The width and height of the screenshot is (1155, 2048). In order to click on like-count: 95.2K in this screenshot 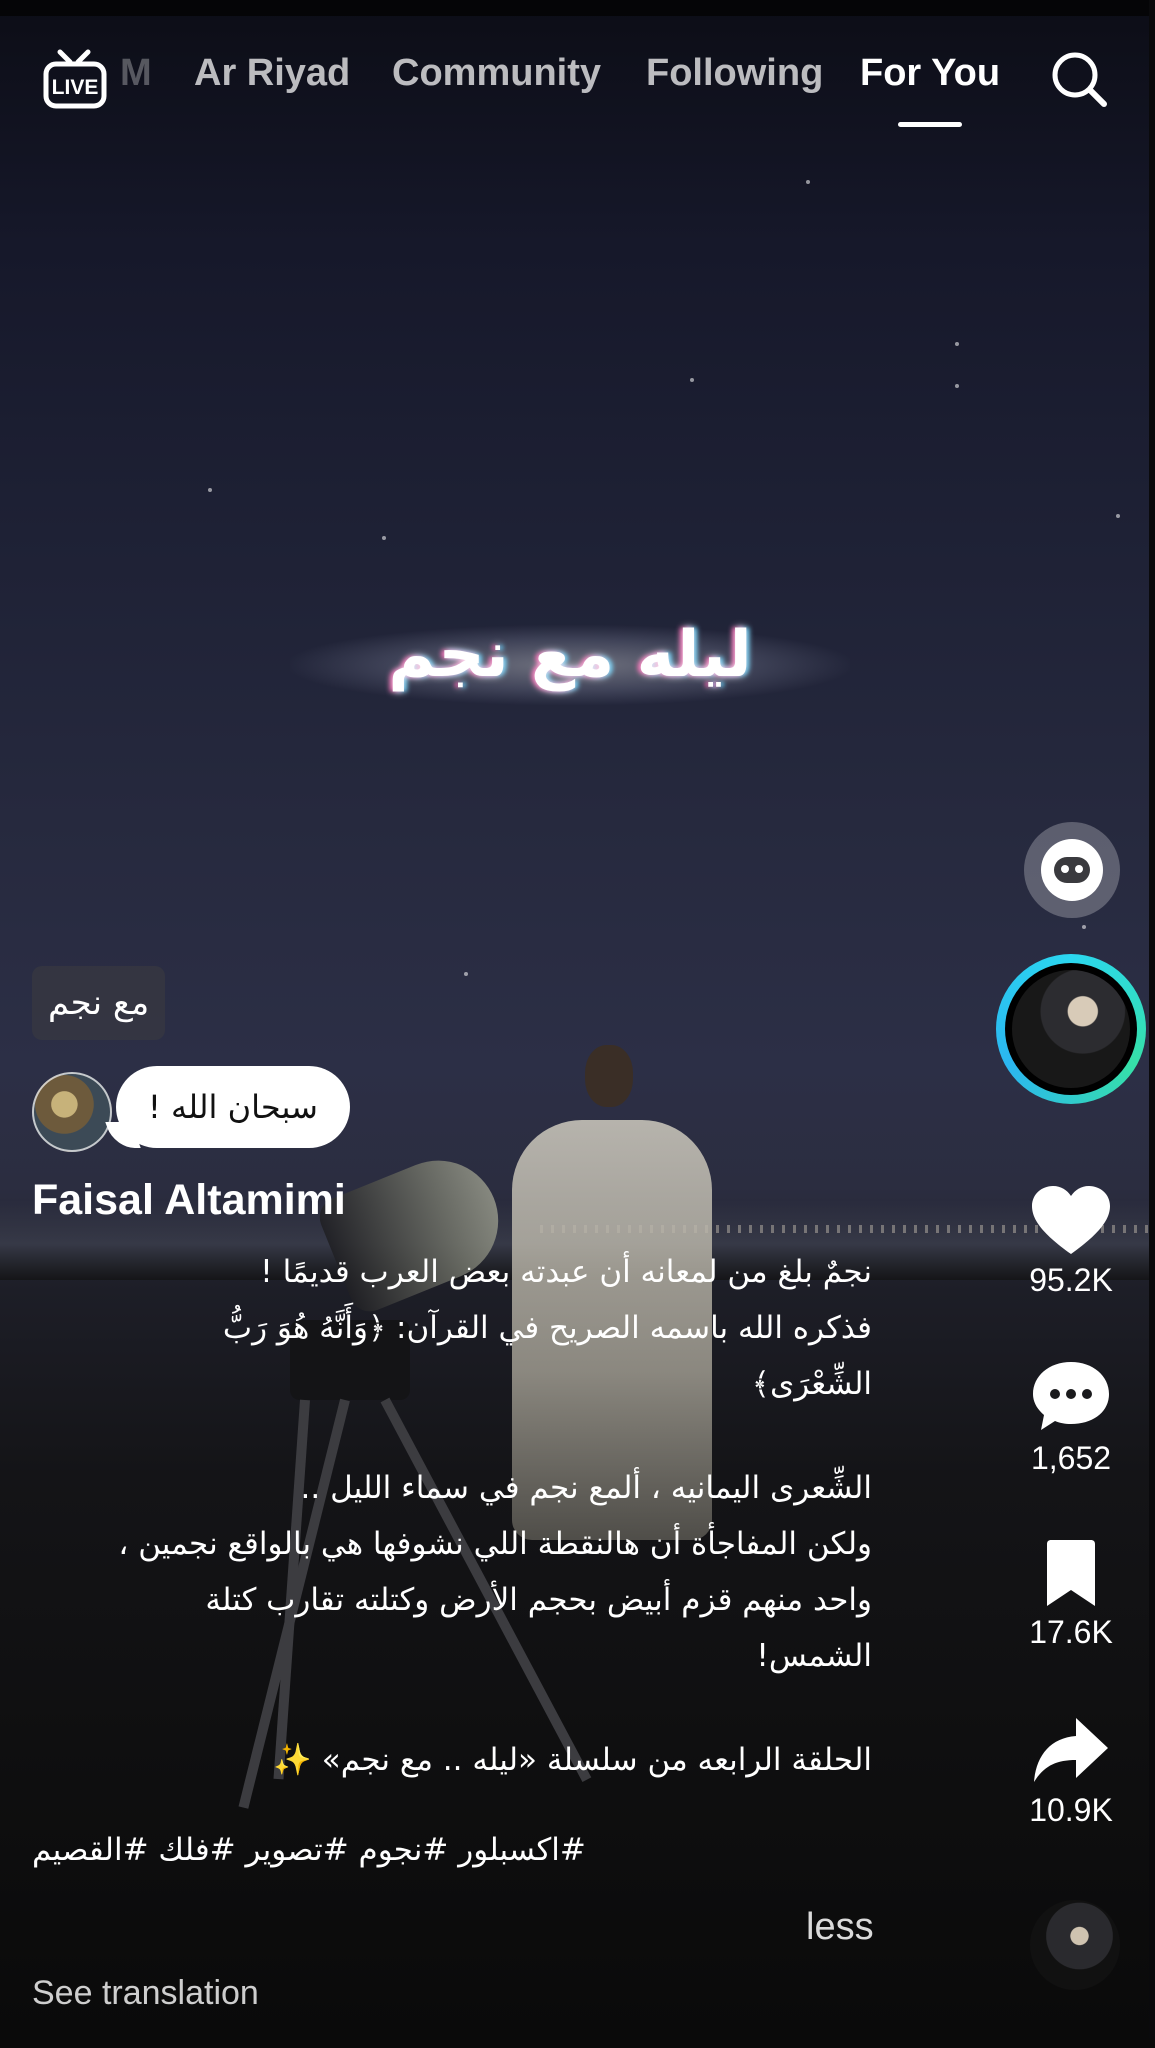, I will do `click(1071, 1280)`.